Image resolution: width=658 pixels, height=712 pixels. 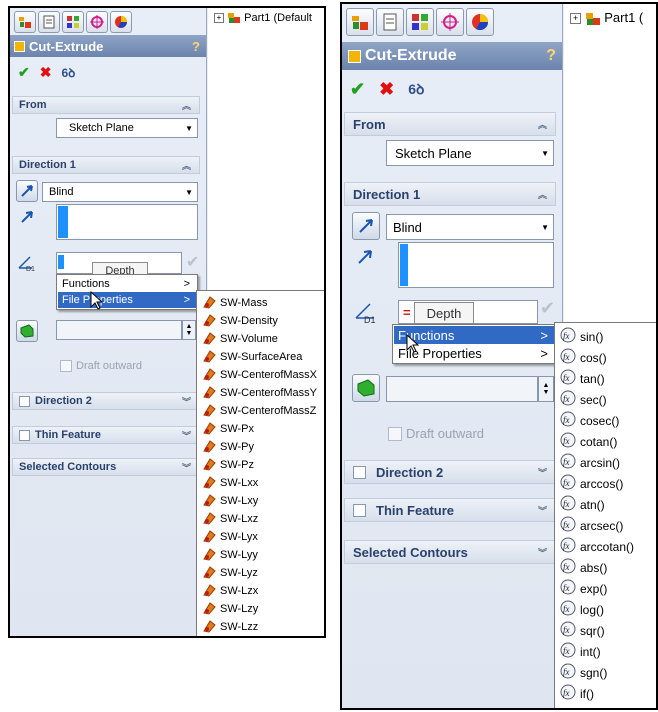 What do you see at coordinates (260, 483) in the screenshot?
I see `file-property-item: SW-Lxx` at bounding box center [260, 483].